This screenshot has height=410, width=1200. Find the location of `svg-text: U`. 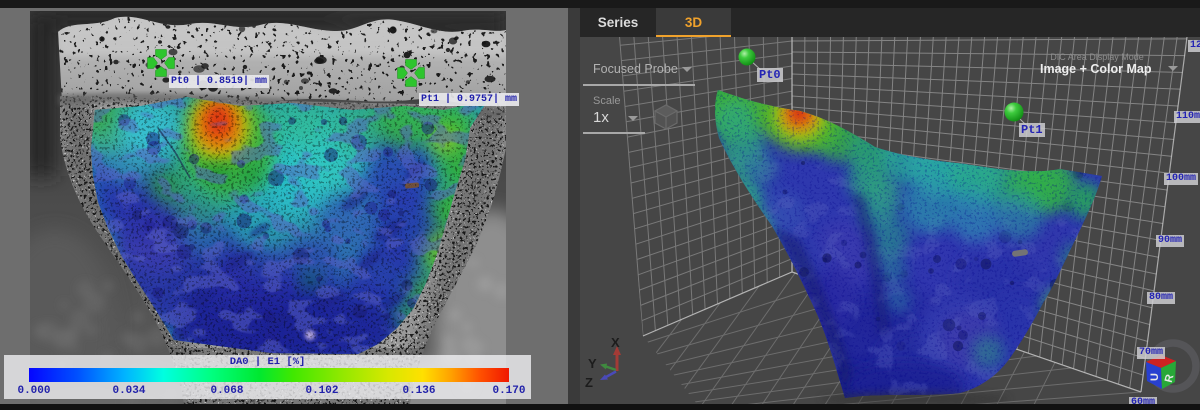

svg-text: U is located at coordinates (1155, 377).